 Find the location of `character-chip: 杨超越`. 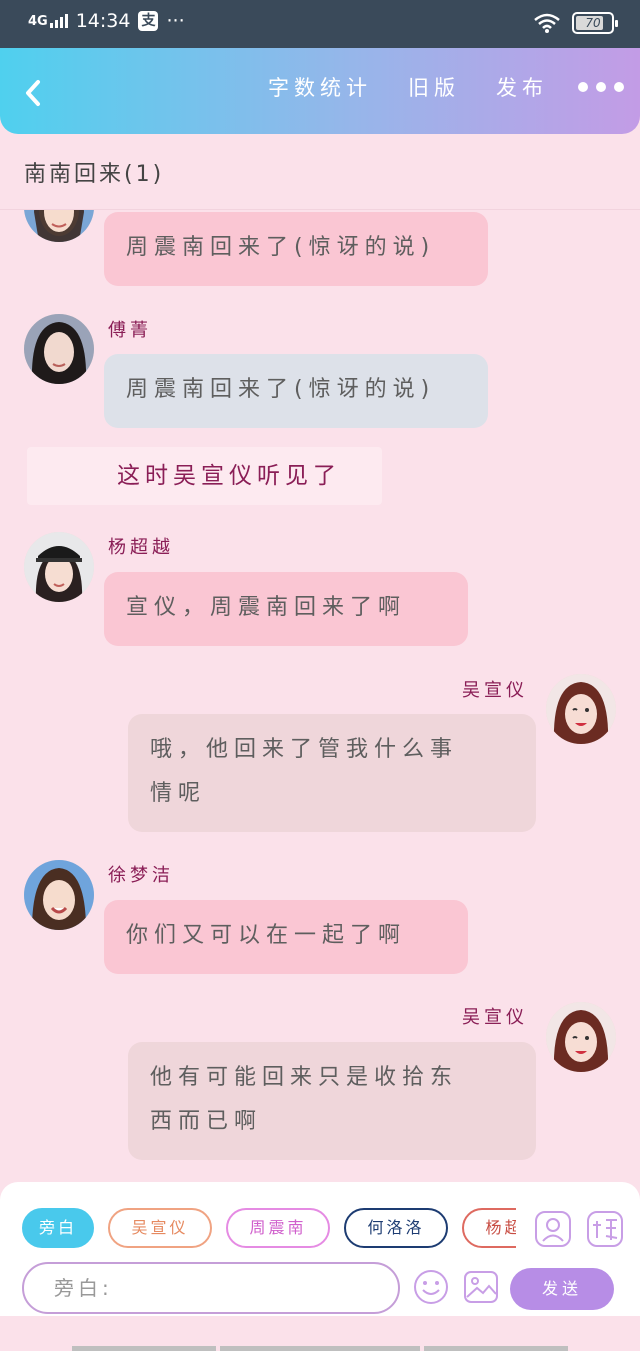

character-chip: 杨超越 is located at coordinates (489, 1228).